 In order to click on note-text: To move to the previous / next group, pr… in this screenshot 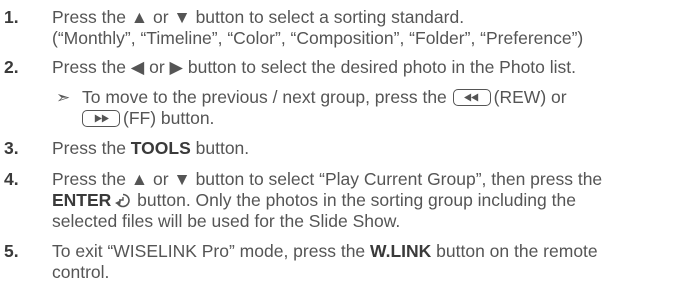, I will do `click(264, 97)`.